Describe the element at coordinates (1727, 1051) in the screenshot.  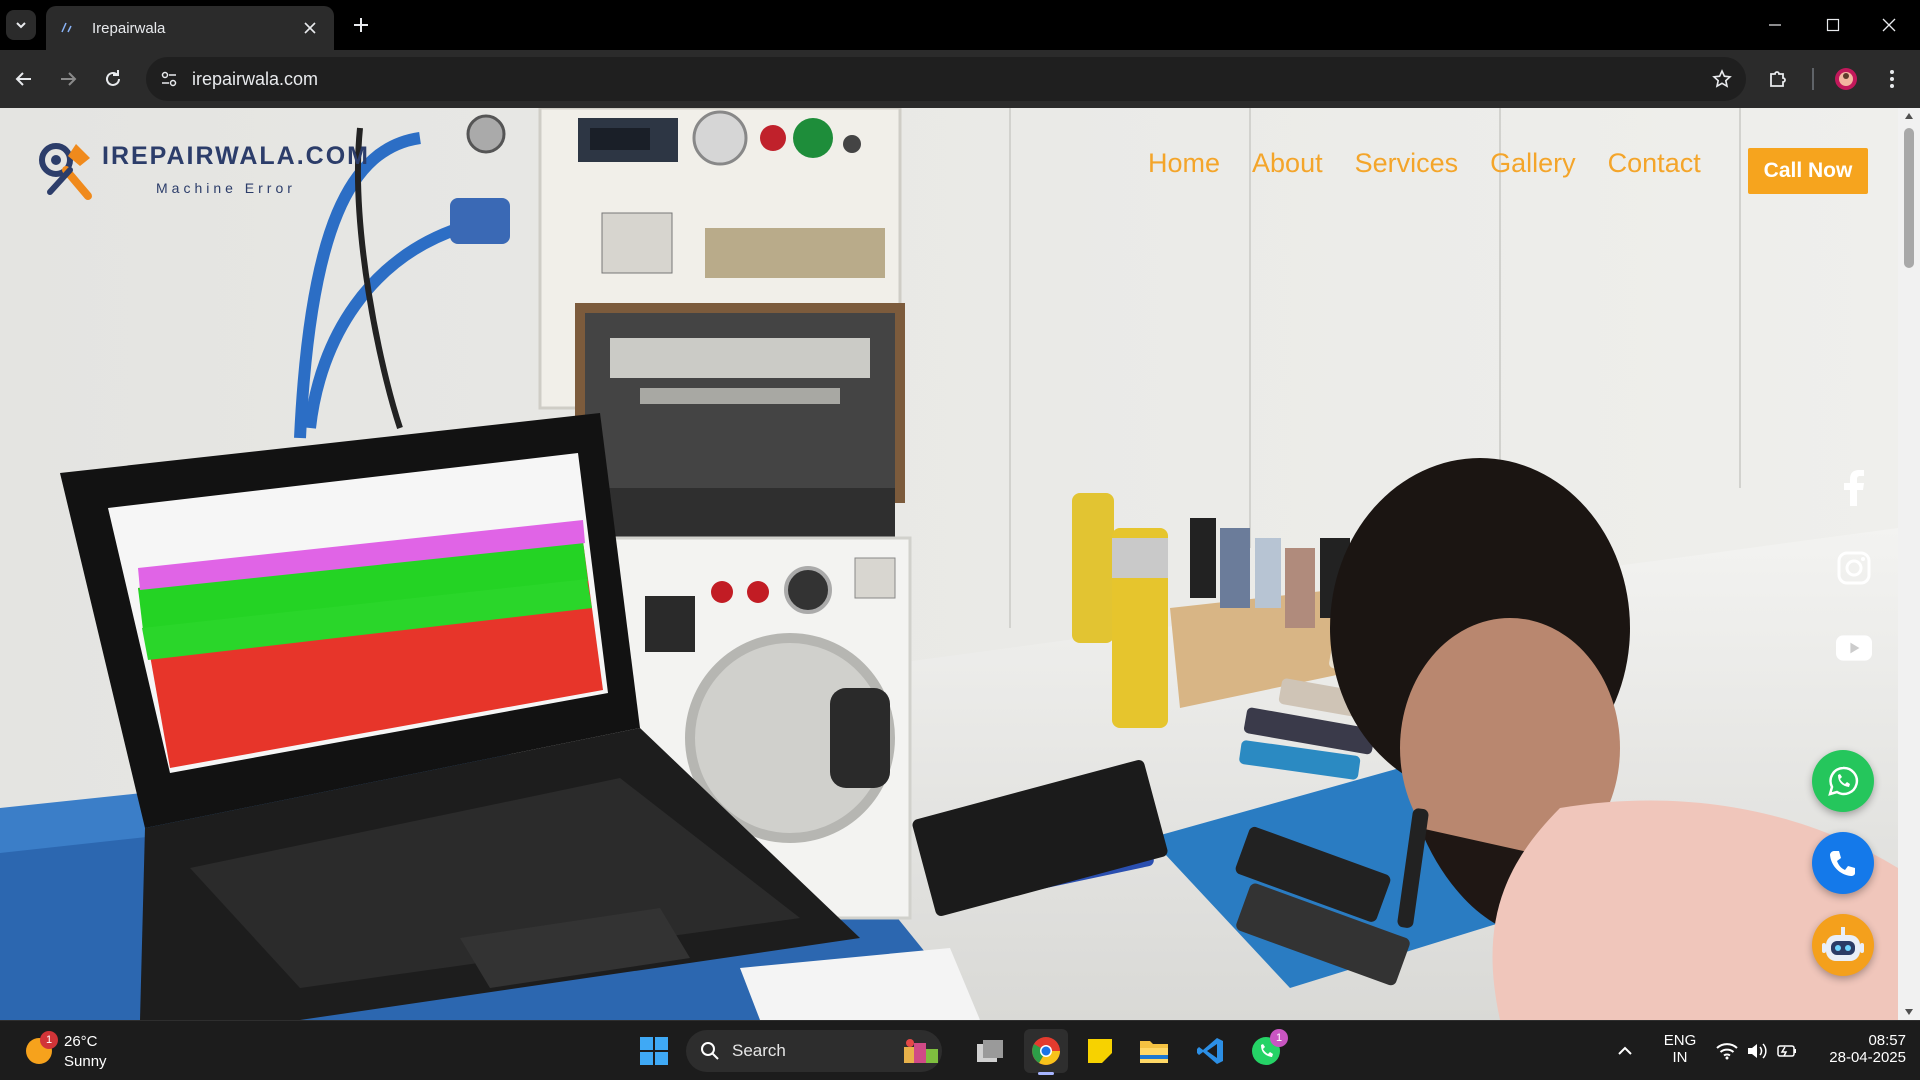
I see `wifi-icon` at that location.